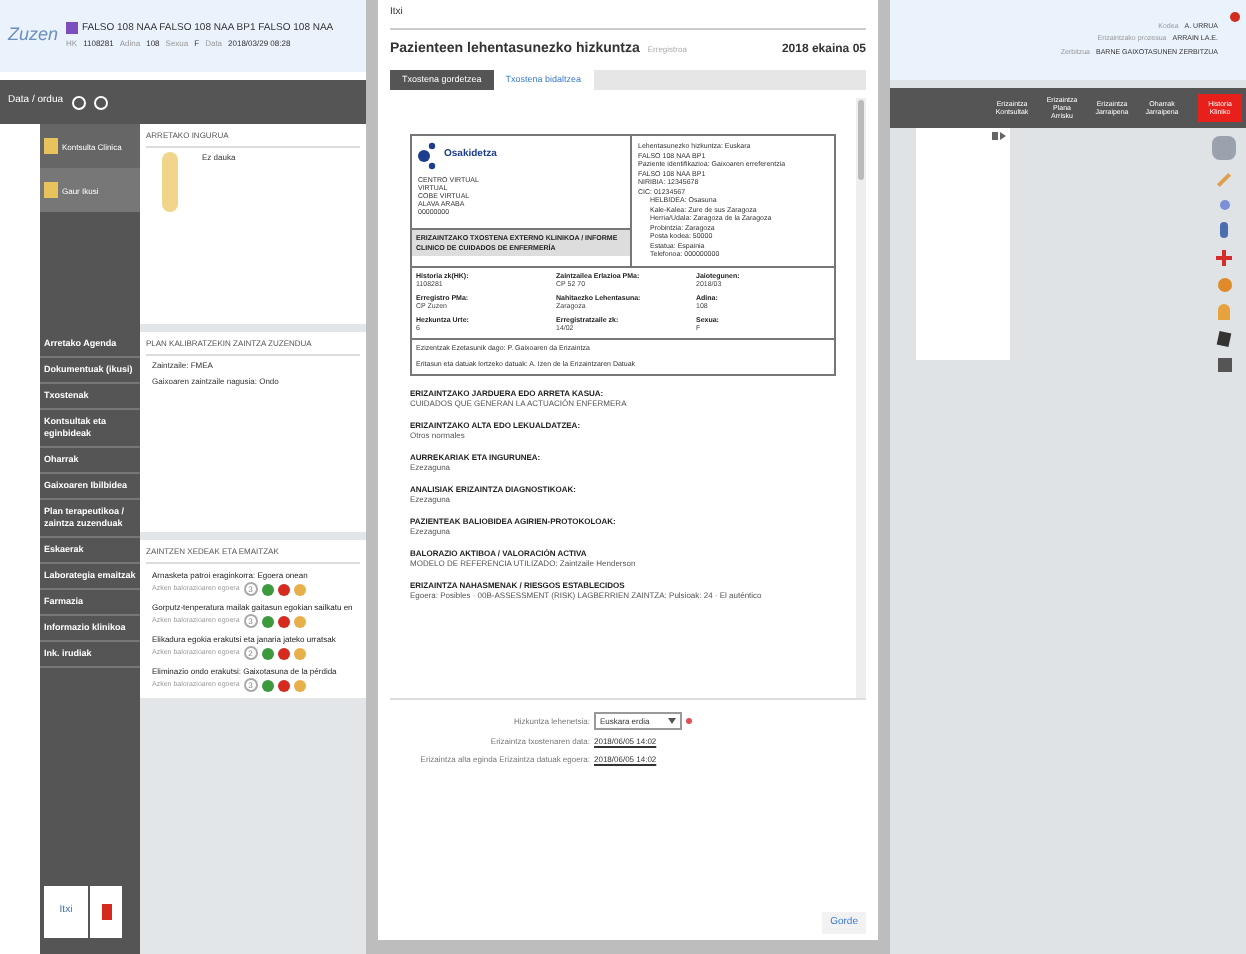 Image resolution: width=1246 pixels, height=954 pixels. Describe the element at coordinates (33, 35) in the screenshot. I see `app-logo: Zuzen` at that location.